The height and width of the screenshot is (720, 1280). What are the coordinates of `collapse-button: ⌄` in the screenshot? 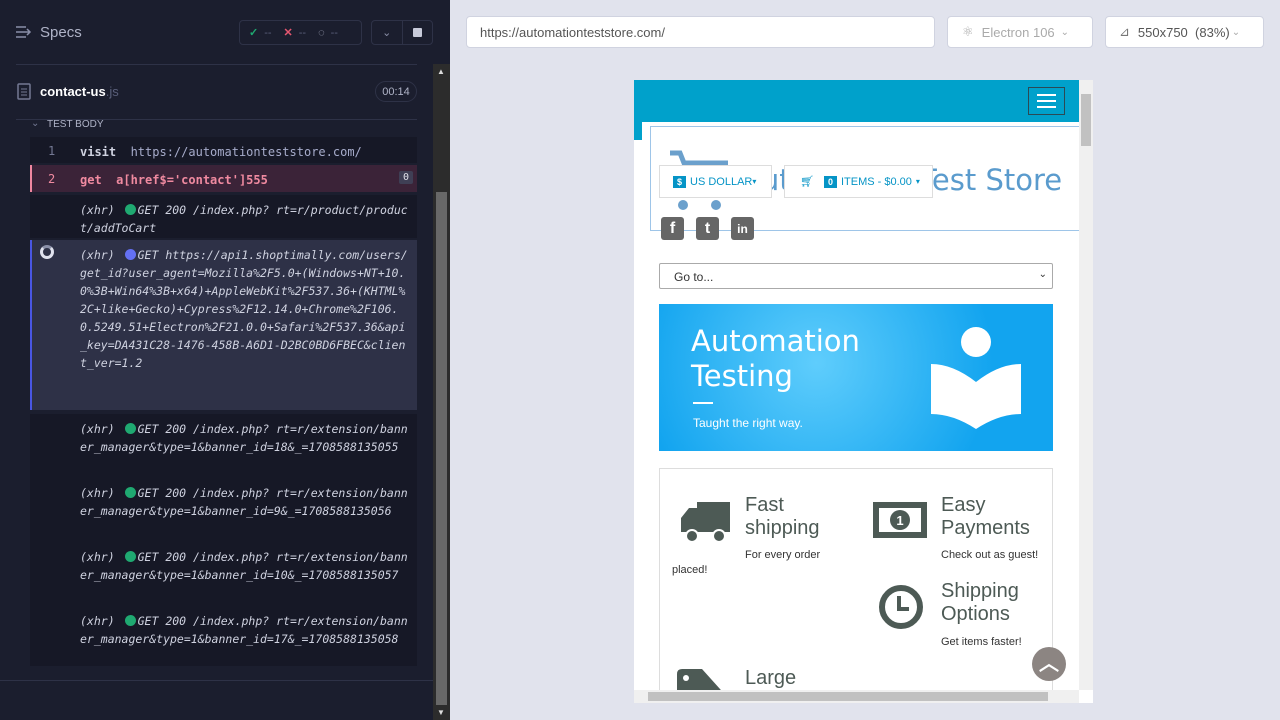 It's located at (387, 32).